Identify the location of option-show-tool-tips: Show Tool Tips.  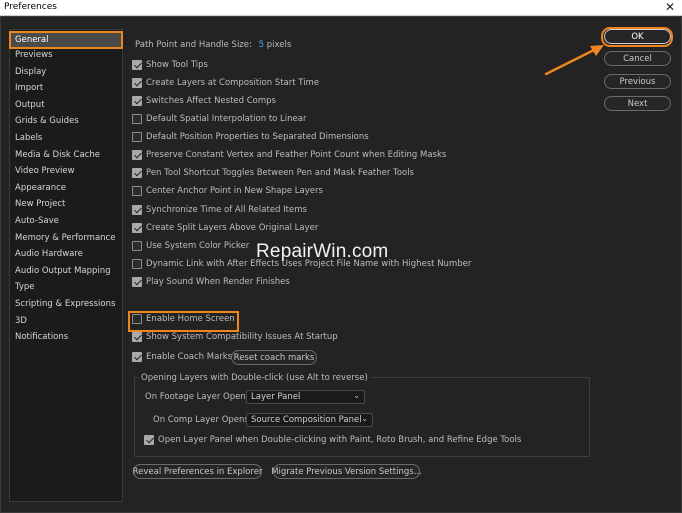
(170, 65).